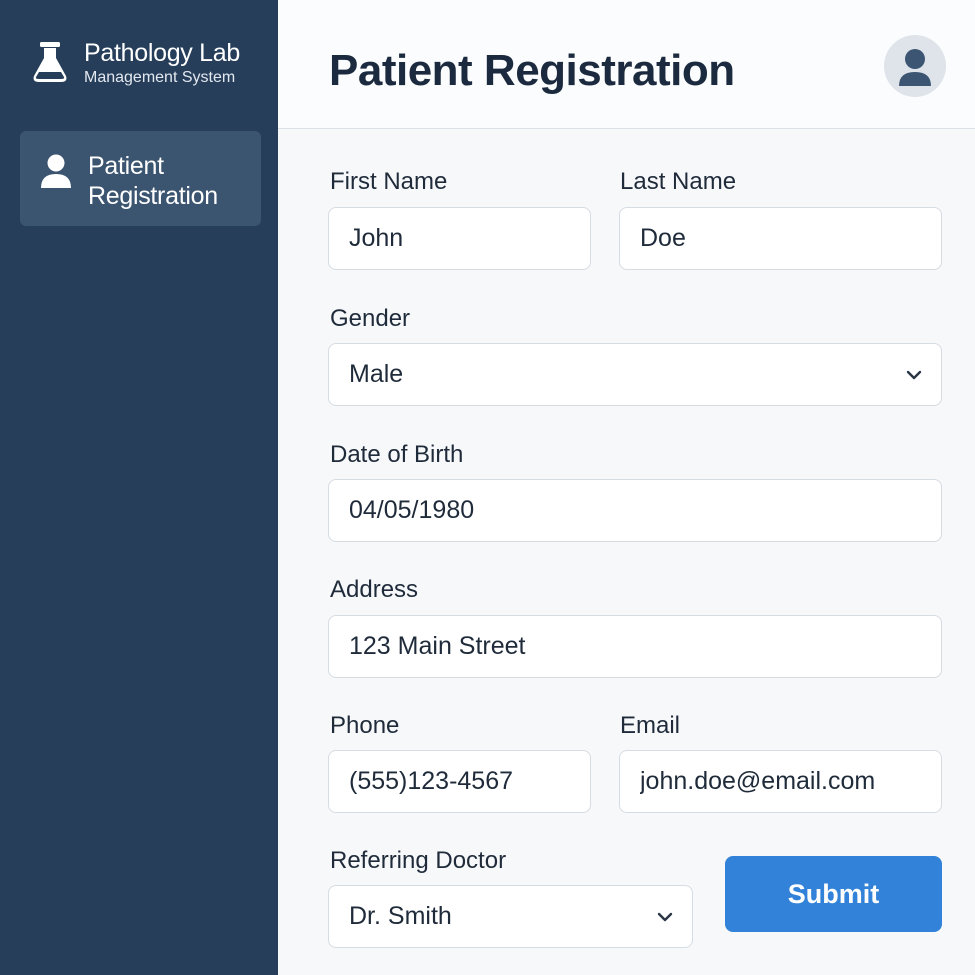 This screenshot has width=975, height=975. Describe the element at coordinates (418, 860) in the screenshot. I see `referring-doctor-label: Referring Doctor` at that location.